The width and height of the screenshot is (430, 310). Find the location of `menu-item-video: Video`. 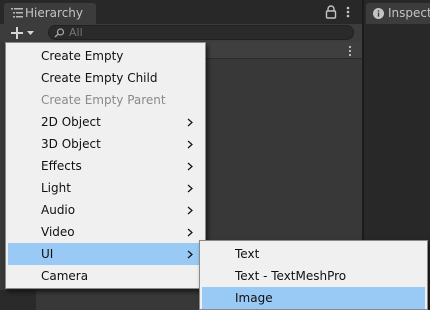

menu-item-video: Video is located at coordinates (105, 232).